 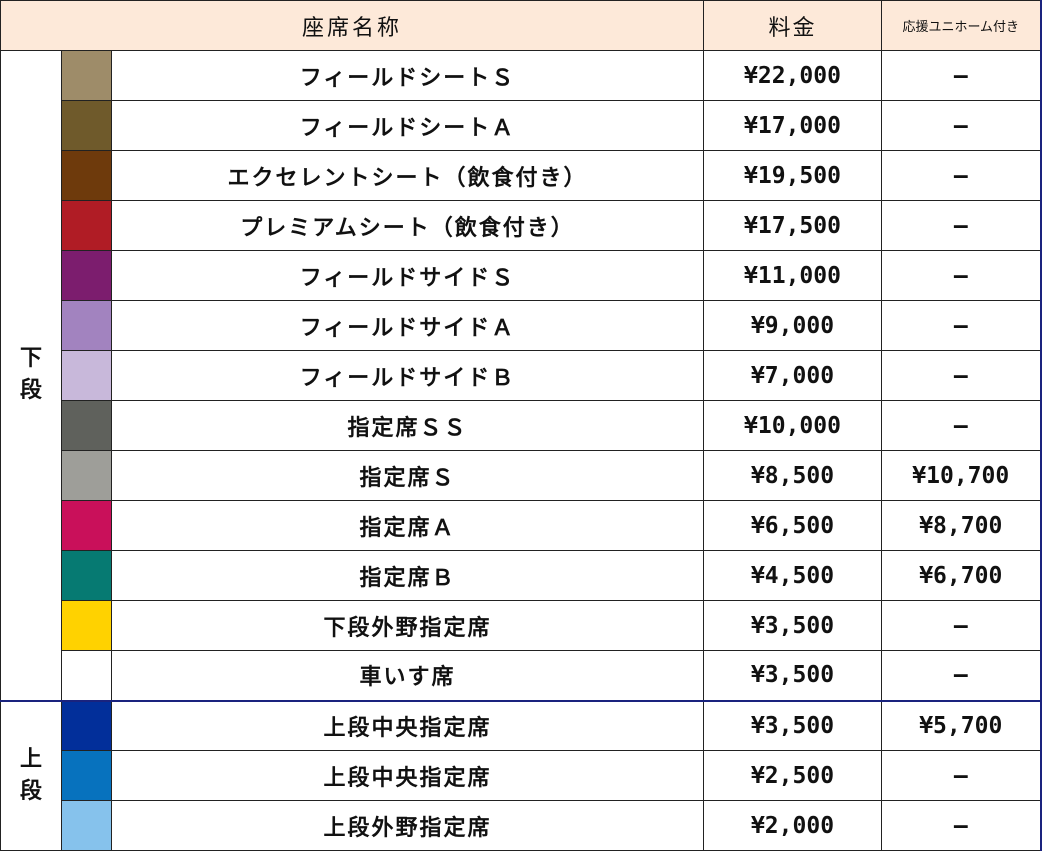 I want to click on seat-name: 下段外野指定席, so click(x=407, y=625).